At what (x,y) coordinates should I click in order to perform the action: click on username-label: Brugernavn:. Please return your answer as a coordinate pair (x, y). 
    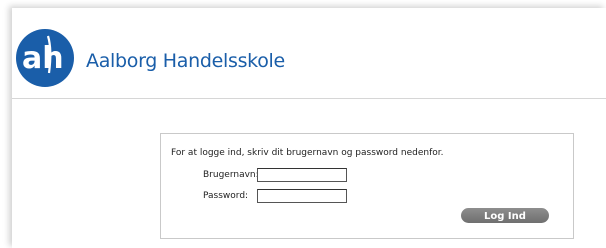
    Looking at the image, I should click on (231, 175).